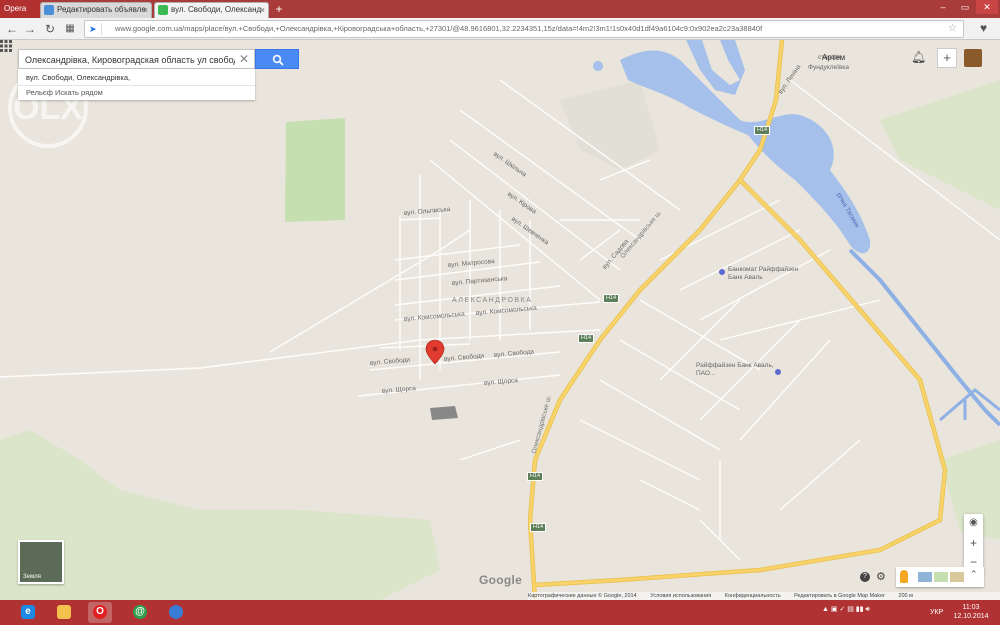  Describe the element at coordinates (64, 612) in the screenshot. I see `file-explorer-app` at that location.